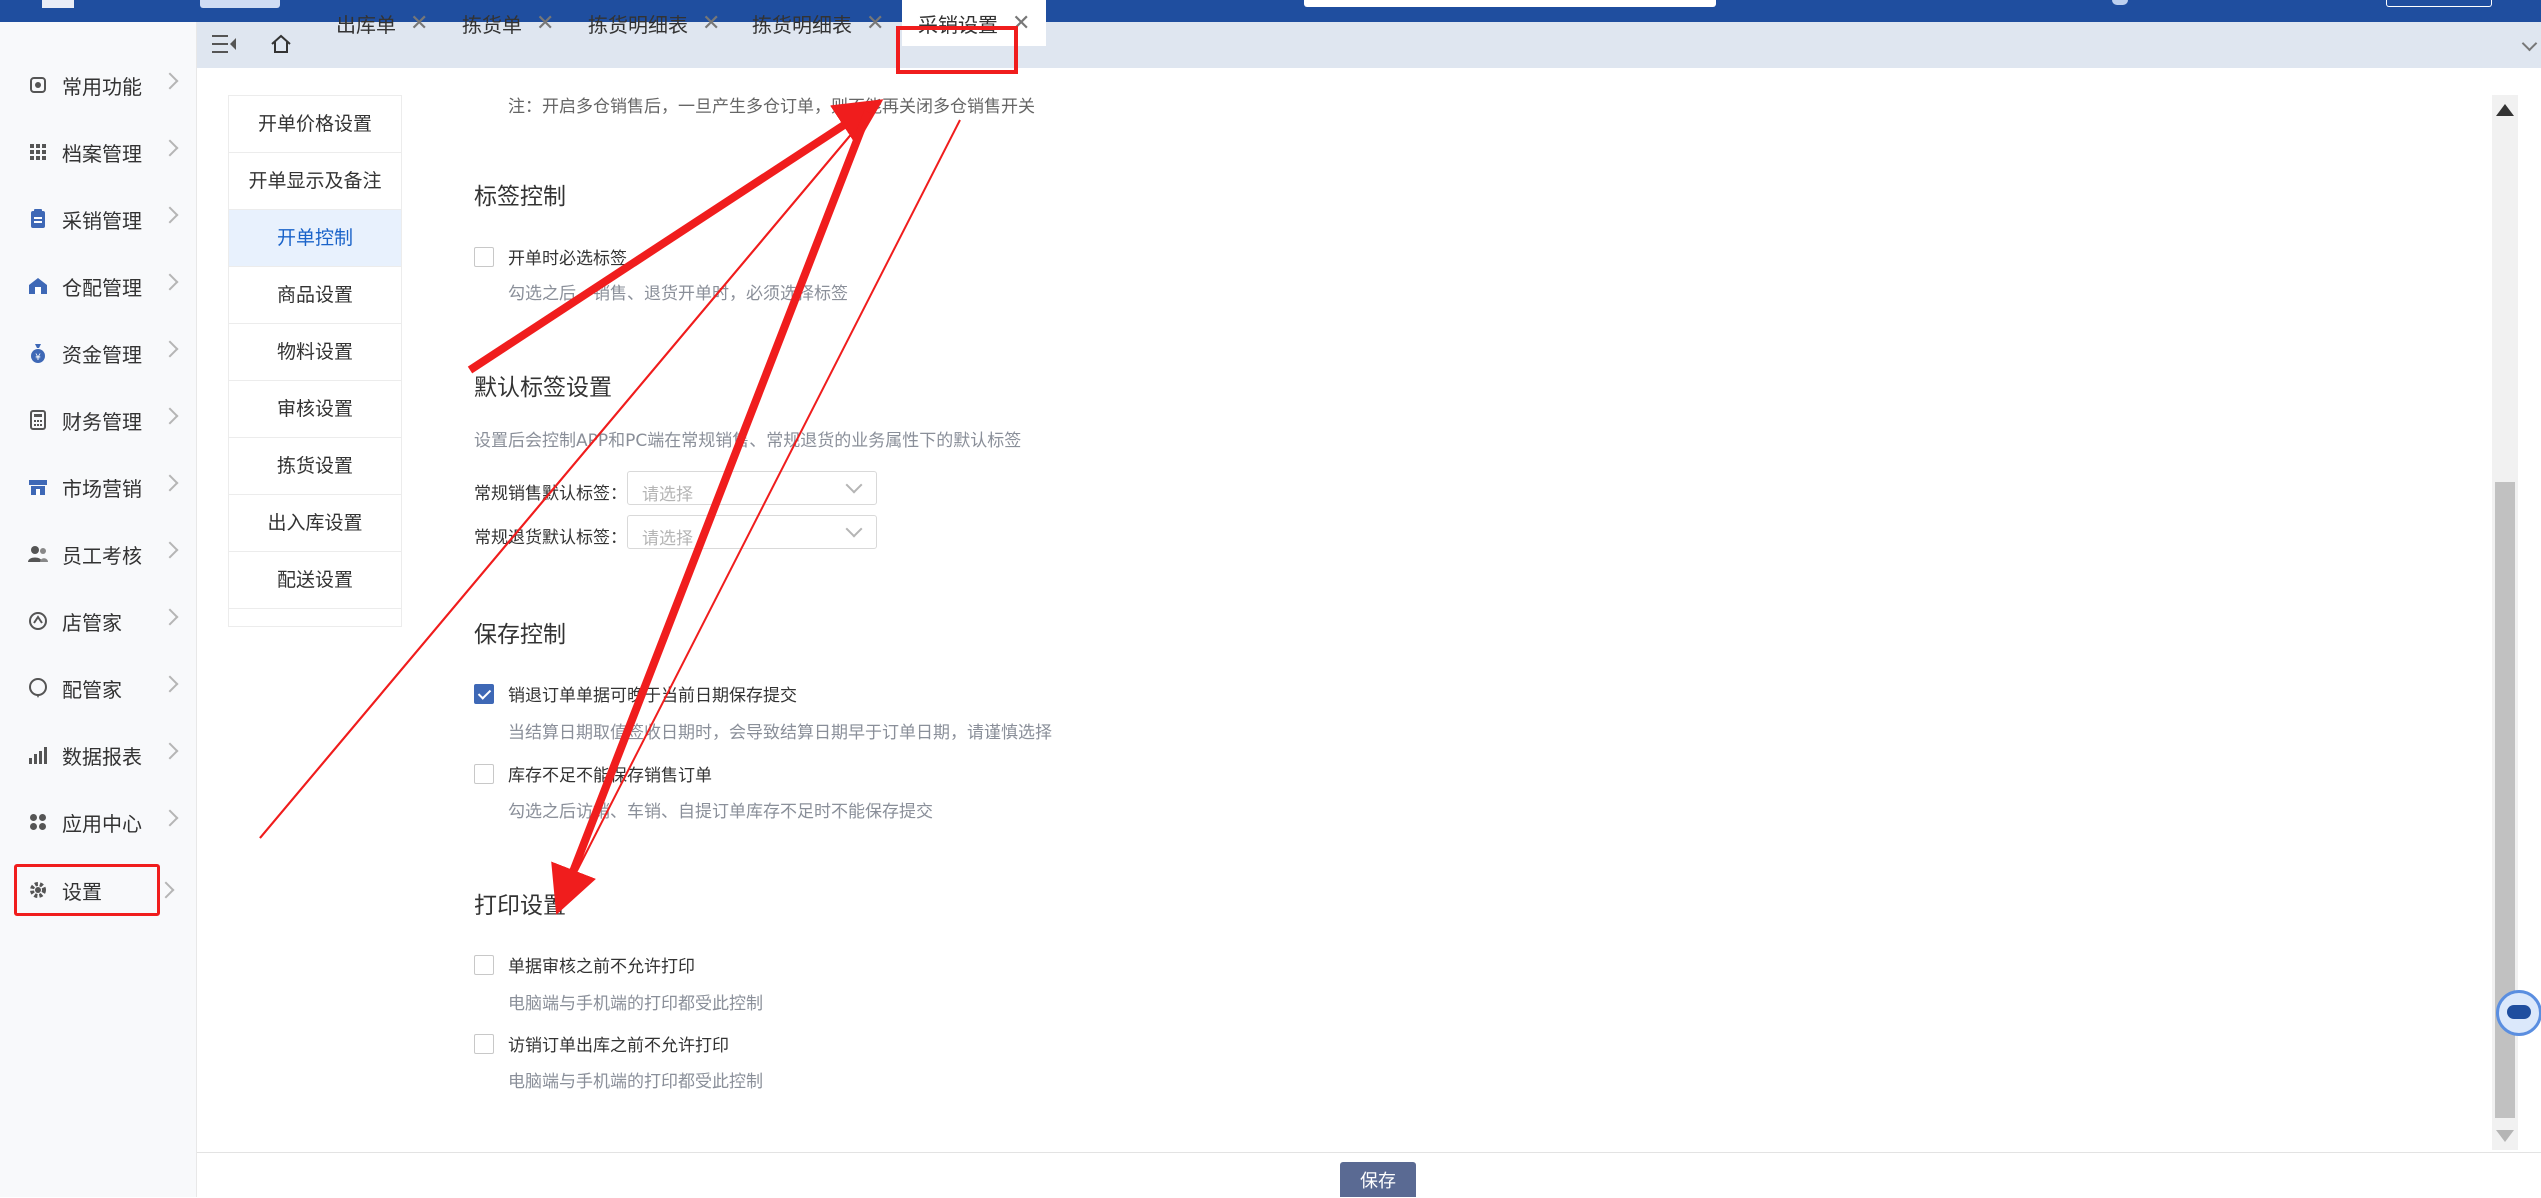  What do you see at coordinates (720, 812) in the screenshot?
I see `option-description: 勾选之后访销、车销、自提订单库存不足时不能保存提交` at bounding box center [720, 812].